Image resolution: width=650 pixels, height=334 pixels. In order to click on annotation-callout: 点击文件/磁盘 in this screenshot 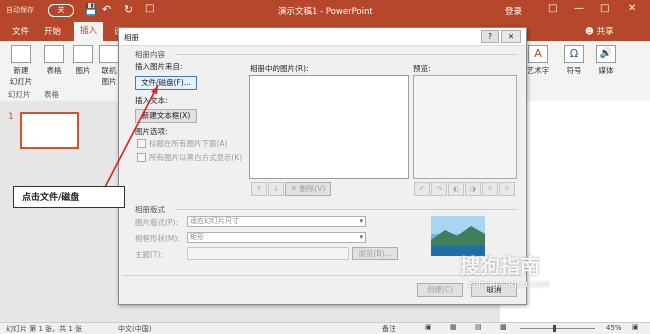, I will do `click(69, 197)`.